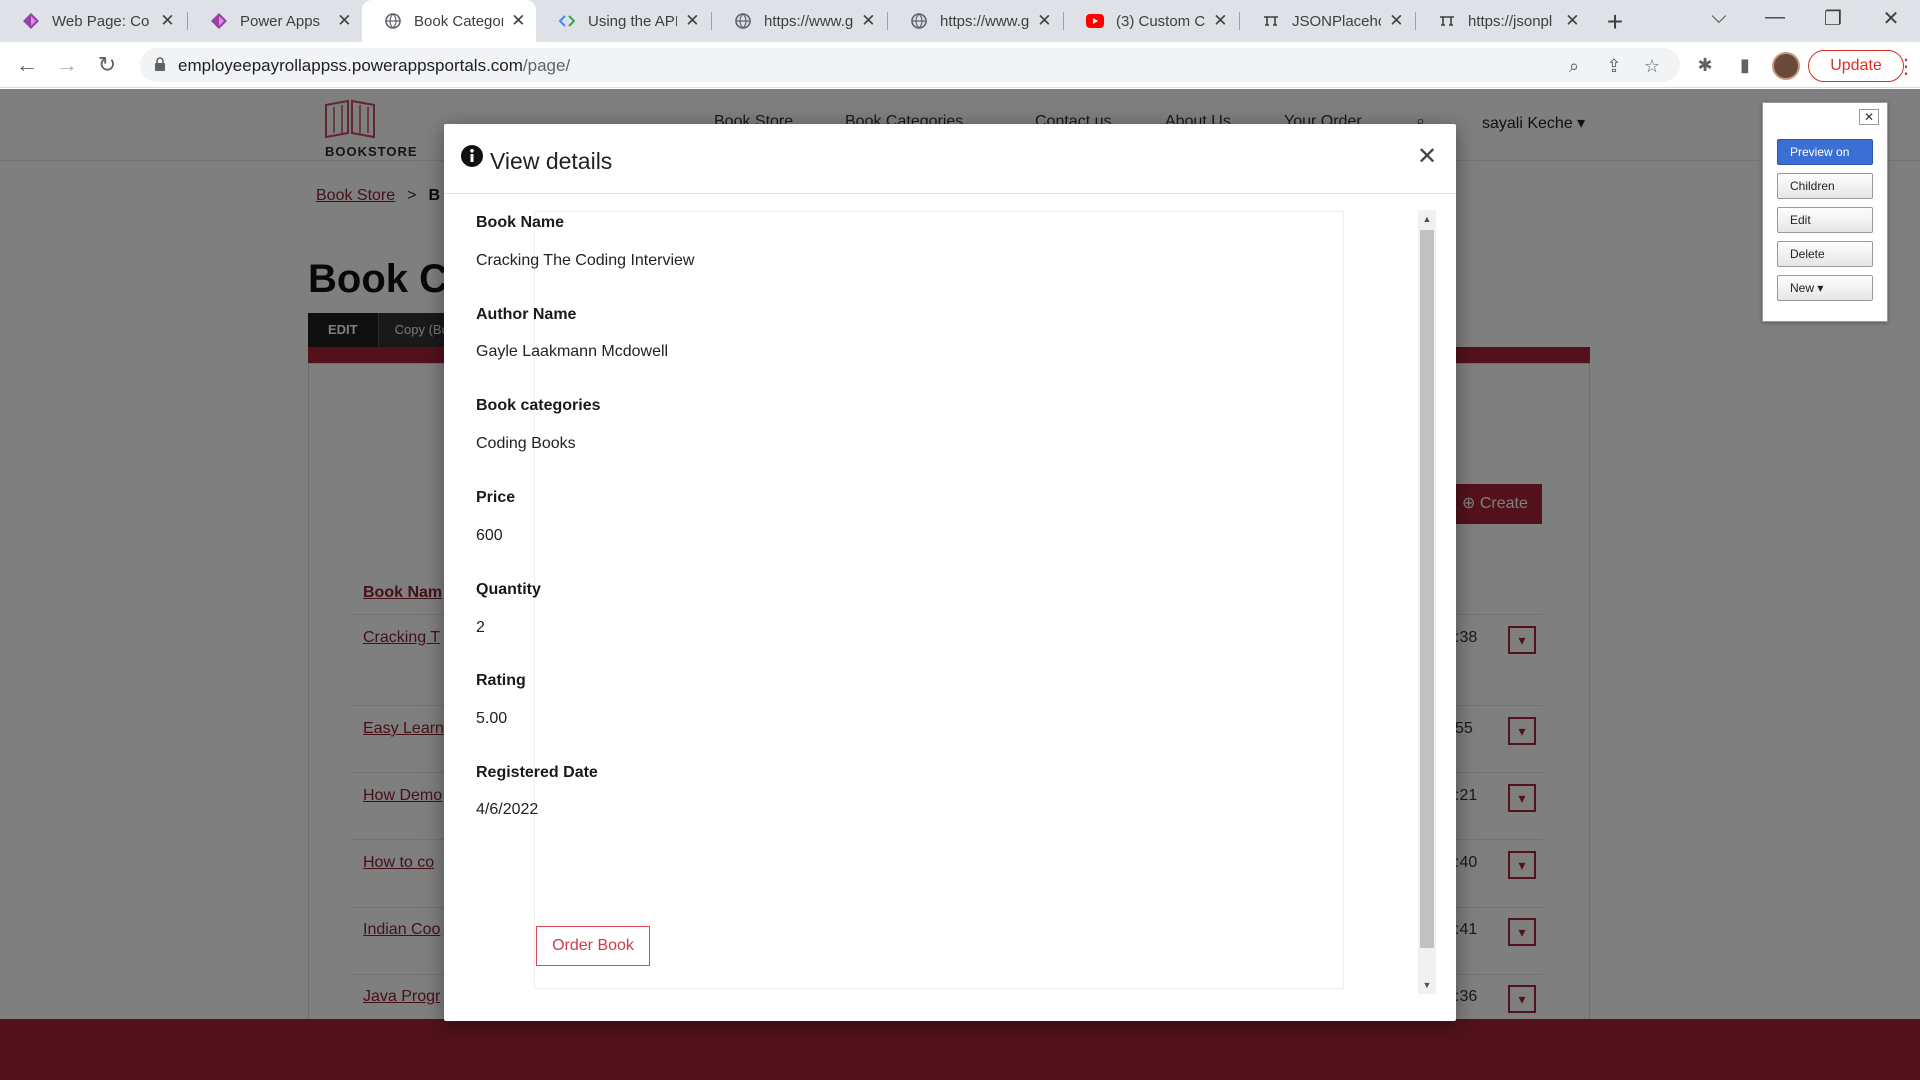 The width and height of the screenshot is (1920, 1080). I want to click on portal-editor-panel: ✕ Preview on Children Edit Delete New ▾, so click(1825, 212).